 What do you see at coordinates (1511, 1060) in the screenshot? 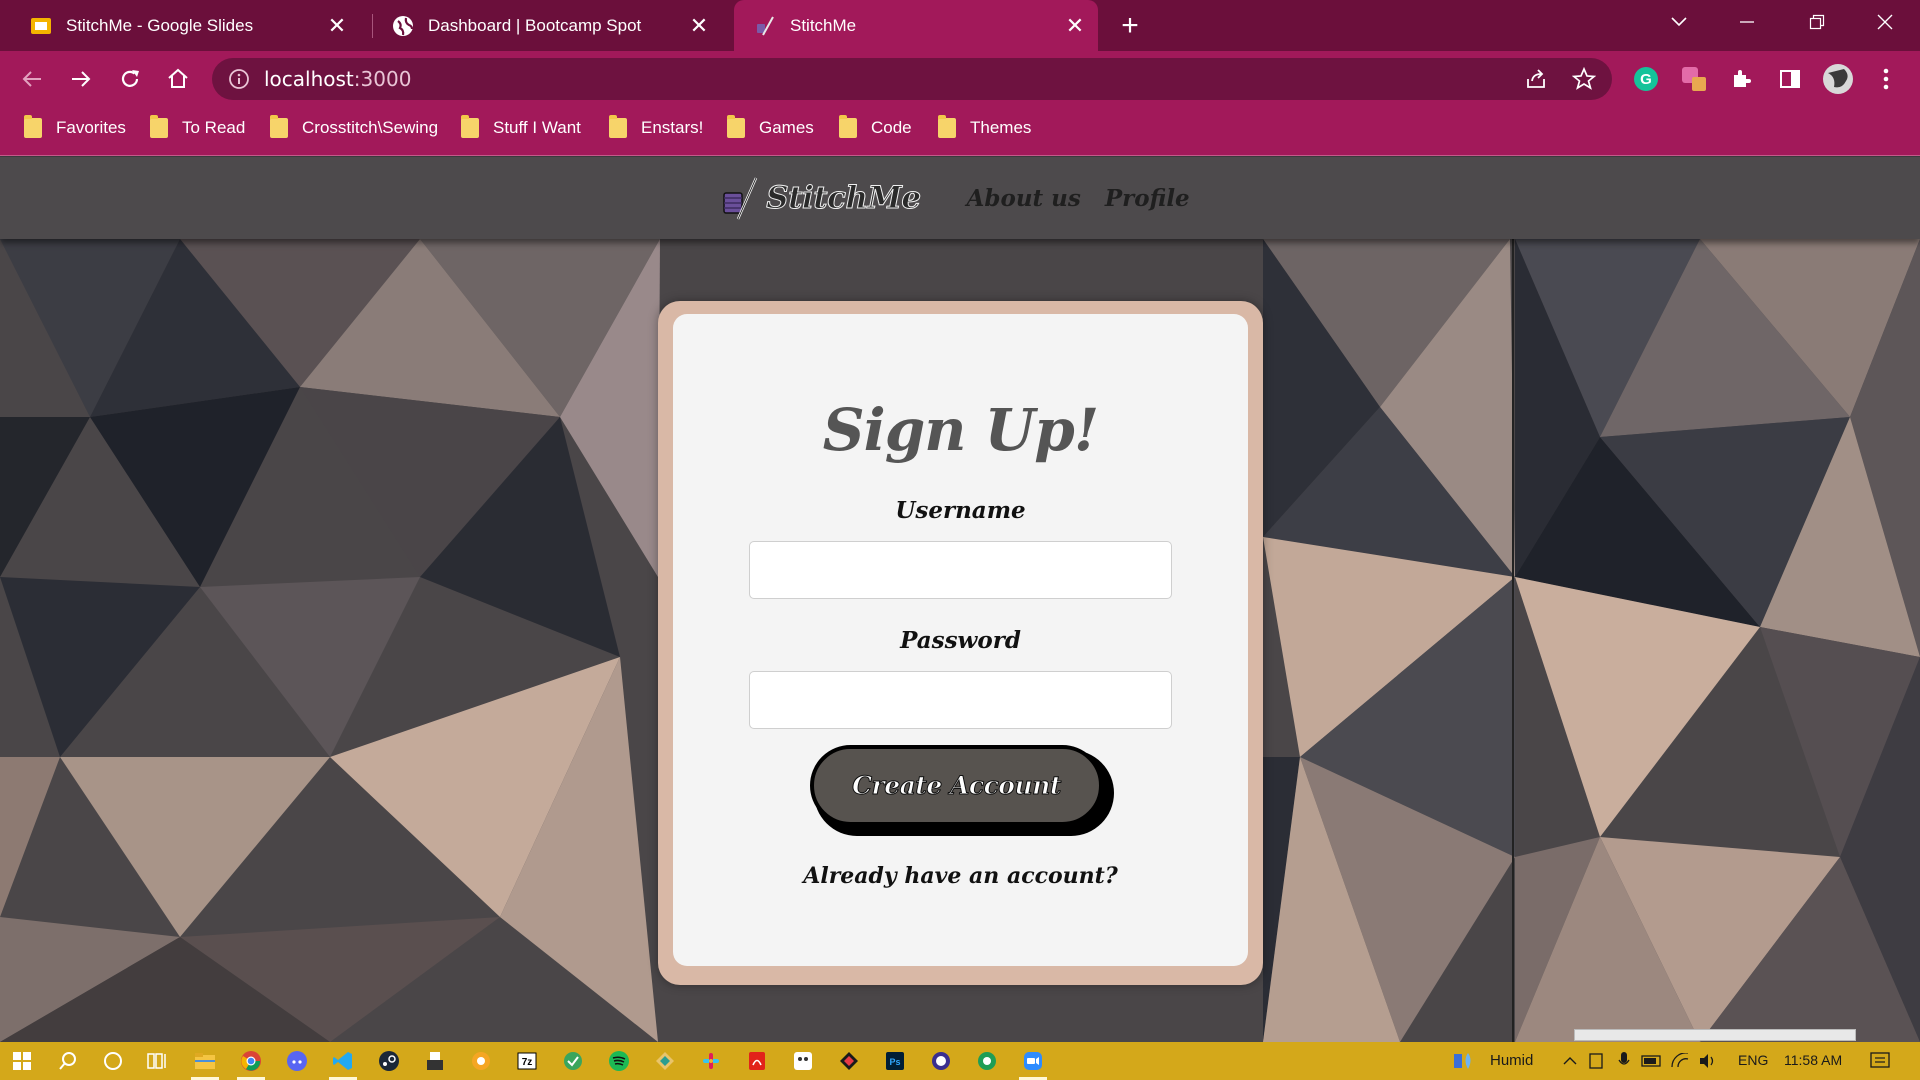
I see `weather-text: Humid` at bounding box center [1511, 1060].